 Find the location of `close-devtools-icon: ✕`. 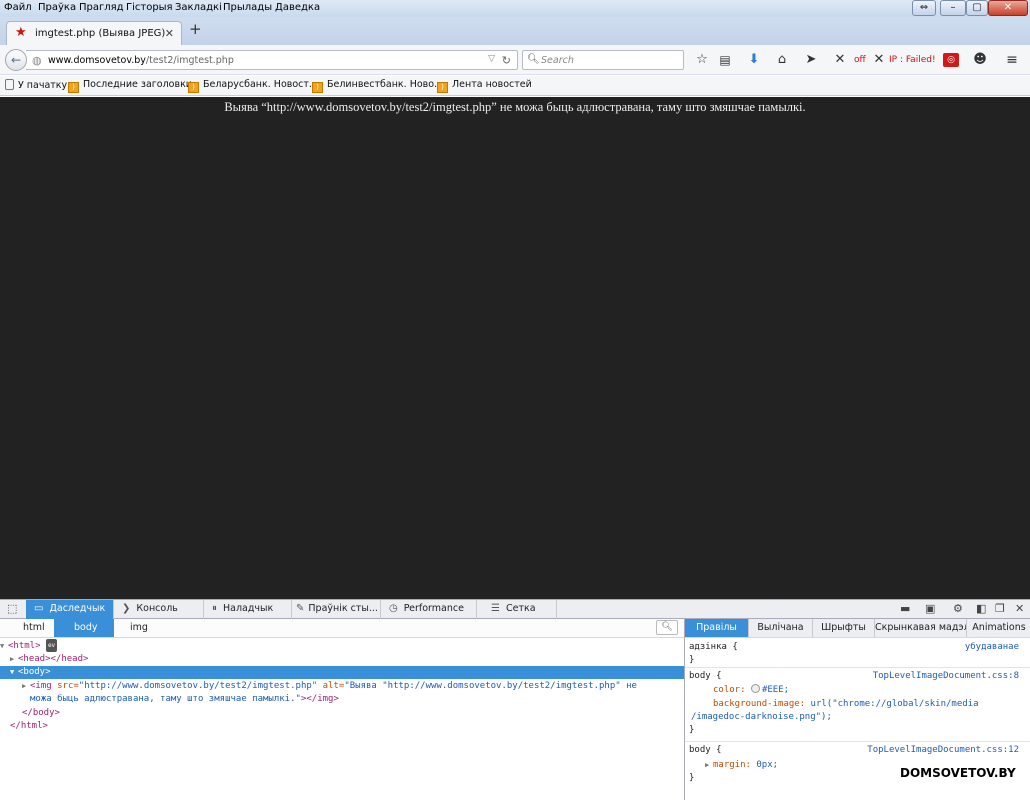

close-devtools-icon: ✕ is located at coordinates (1019, 608).